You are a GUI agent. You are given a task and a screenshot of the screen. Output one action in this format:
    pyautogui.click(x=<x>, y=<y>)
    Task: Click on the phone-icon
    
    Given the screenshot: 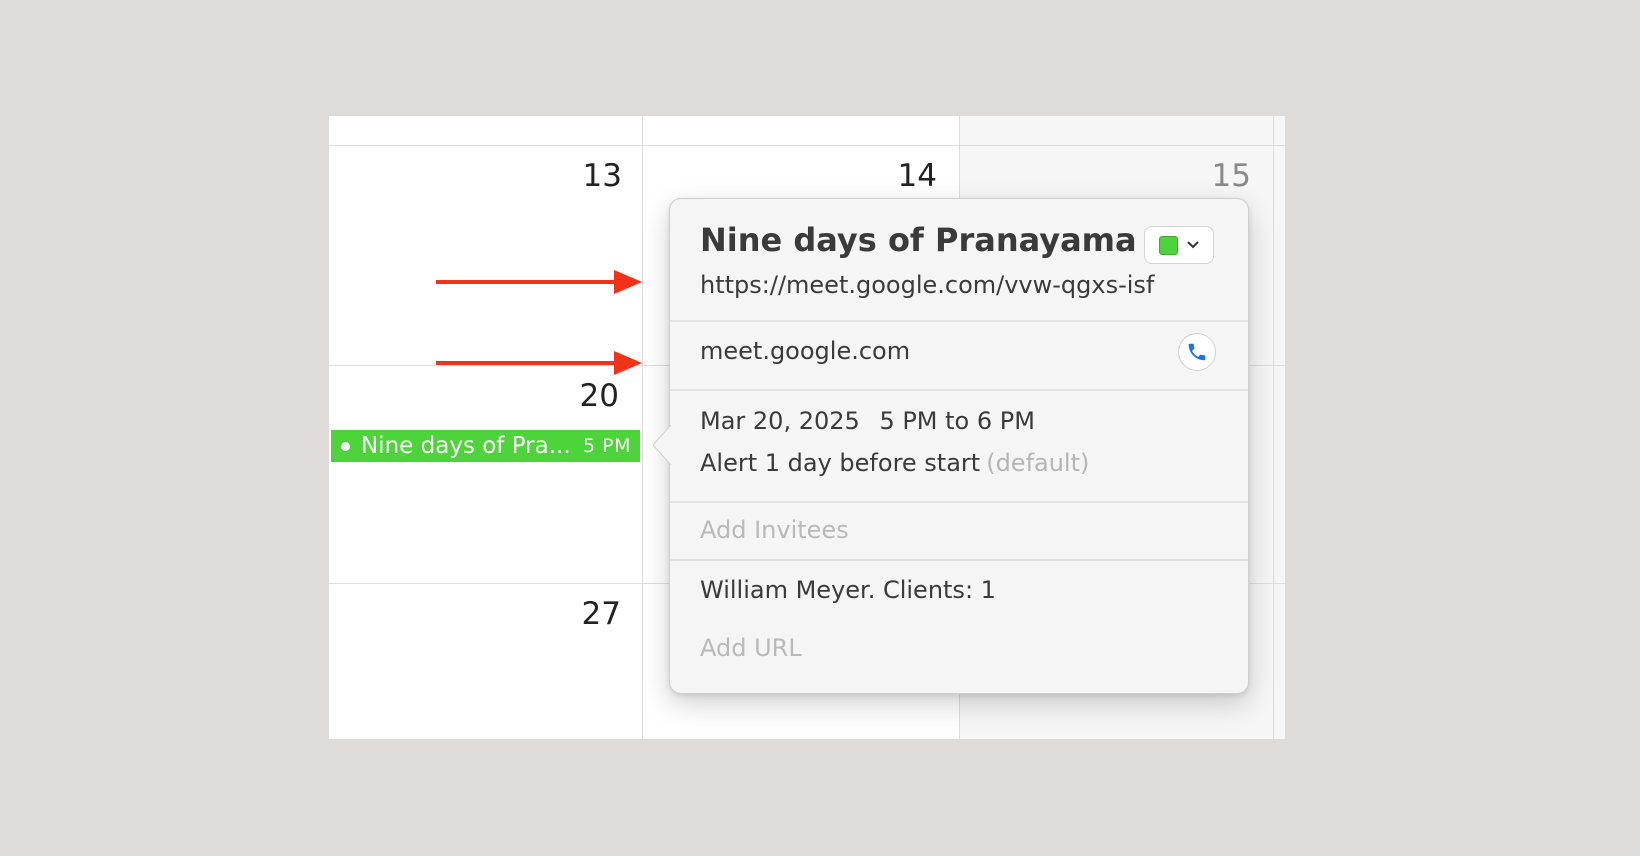 What is the action you would take?
    pyautogui.click(x=1197, y=352)
    